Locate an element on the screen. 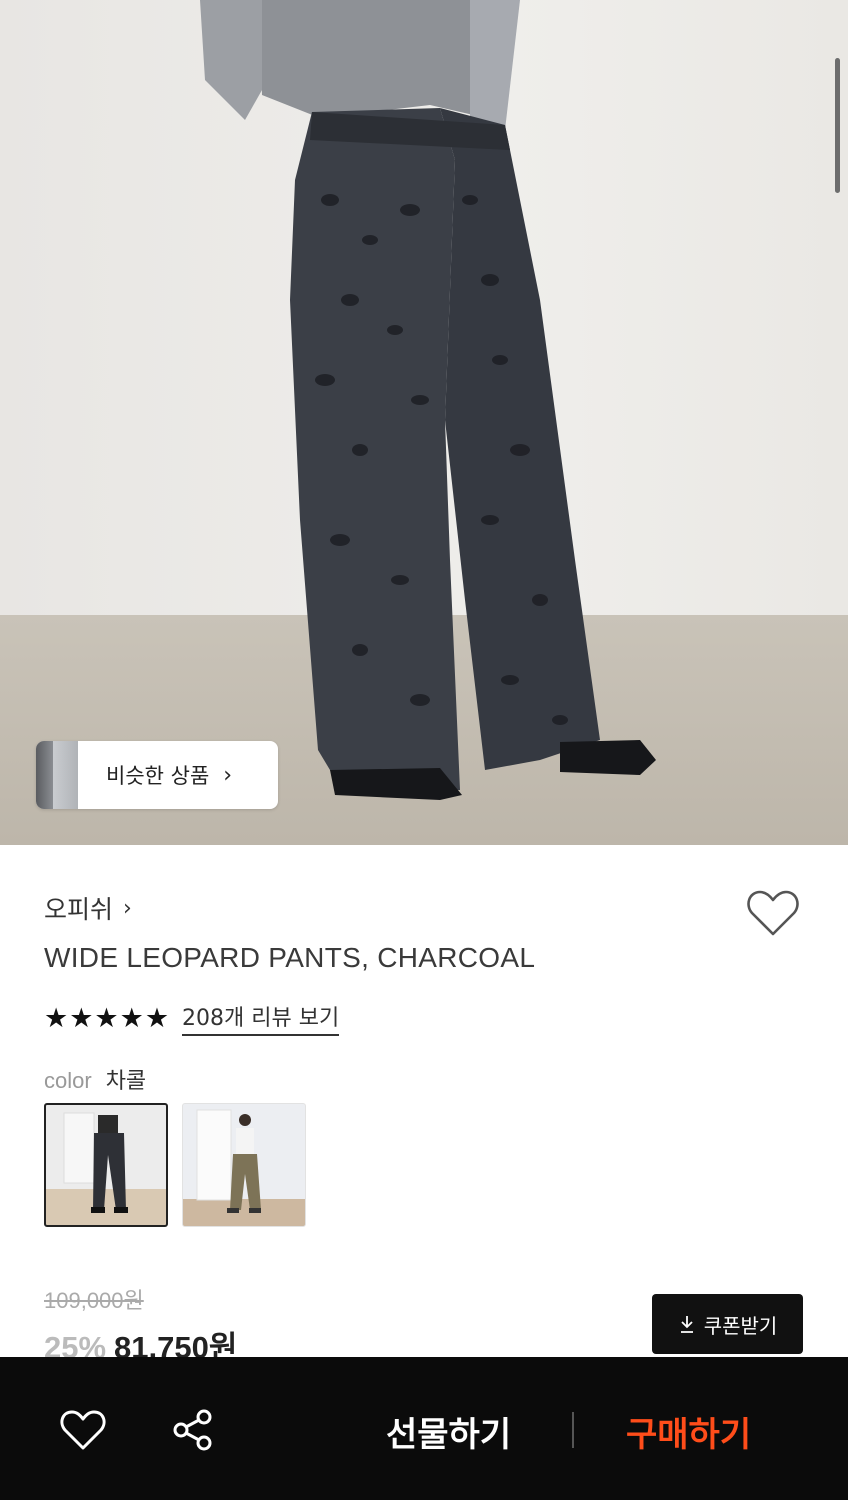 The image size is (848, 1500). color-option-khaki is located at coordinates (244, 1165).